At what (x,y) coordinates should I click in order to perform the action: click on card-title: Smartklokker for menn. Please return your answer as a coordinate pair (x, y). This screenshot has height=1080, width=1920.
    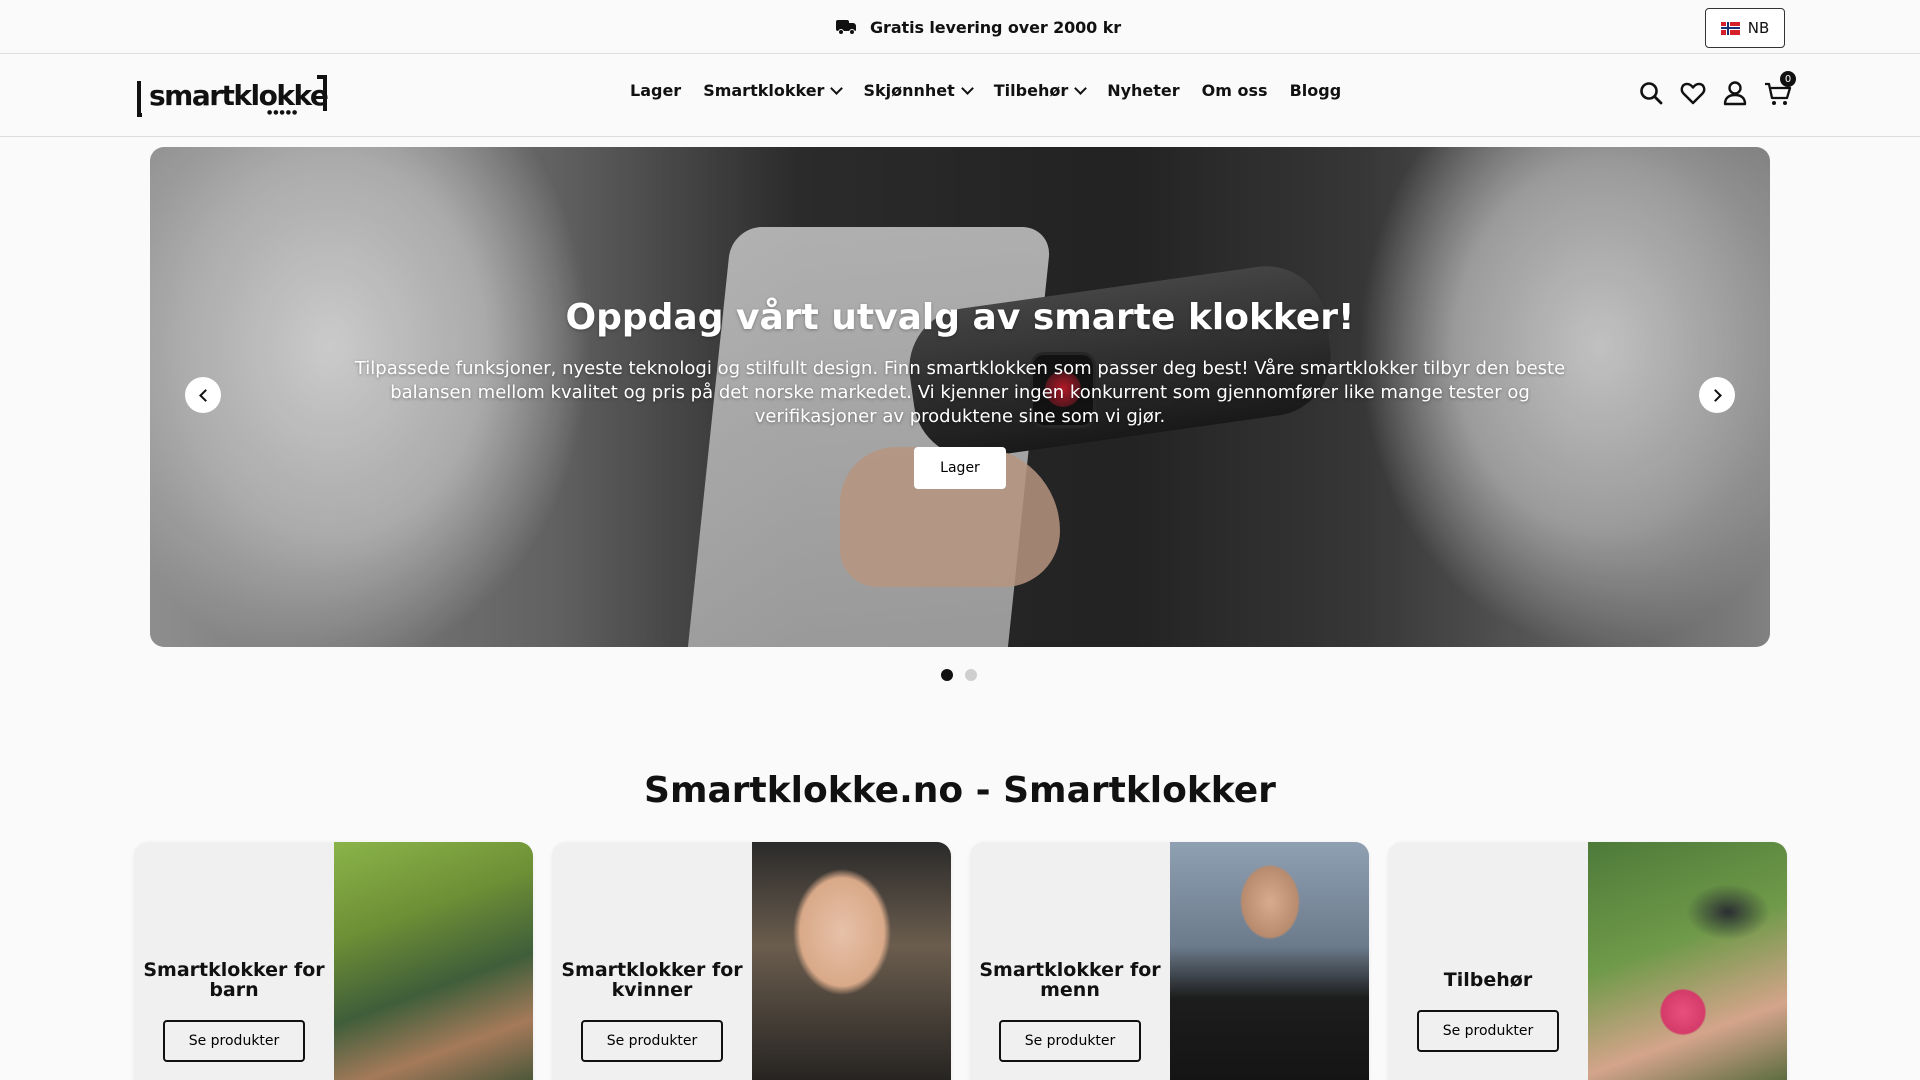
    Looking at the image, I should click on (1070, 980).